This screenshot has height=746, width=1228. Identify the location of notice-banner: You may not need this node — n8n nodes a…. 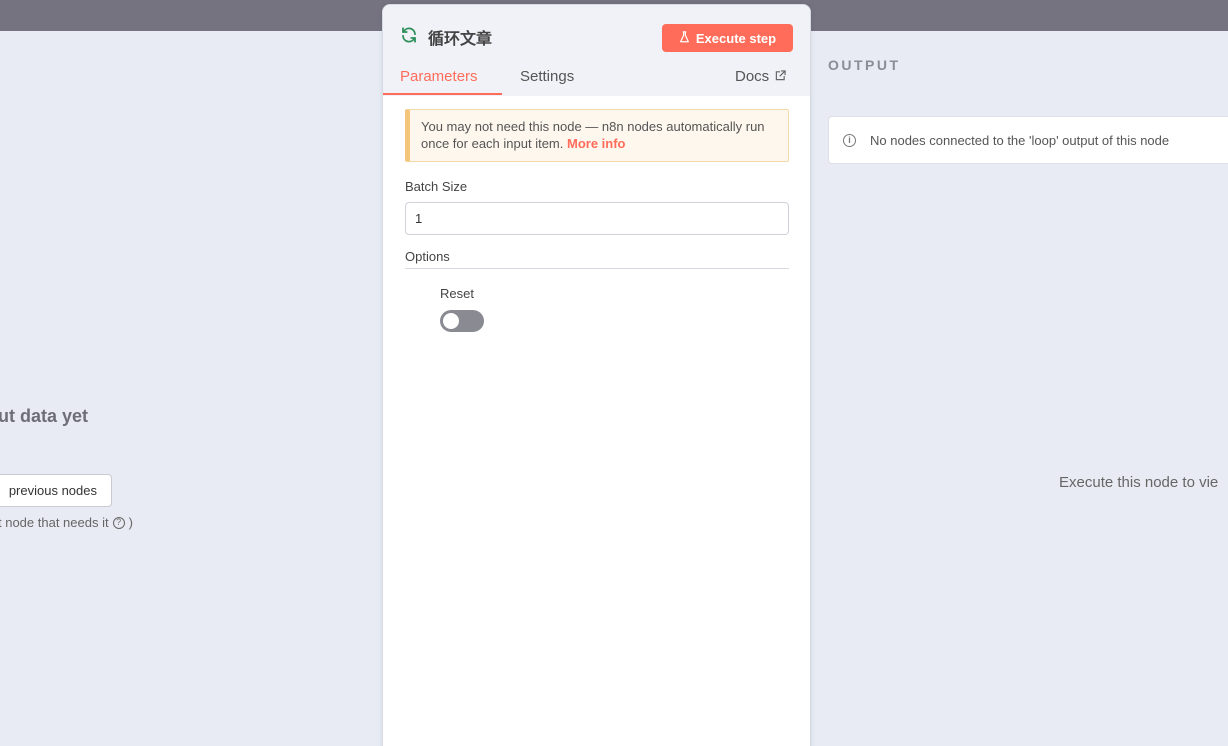
(597, 135).